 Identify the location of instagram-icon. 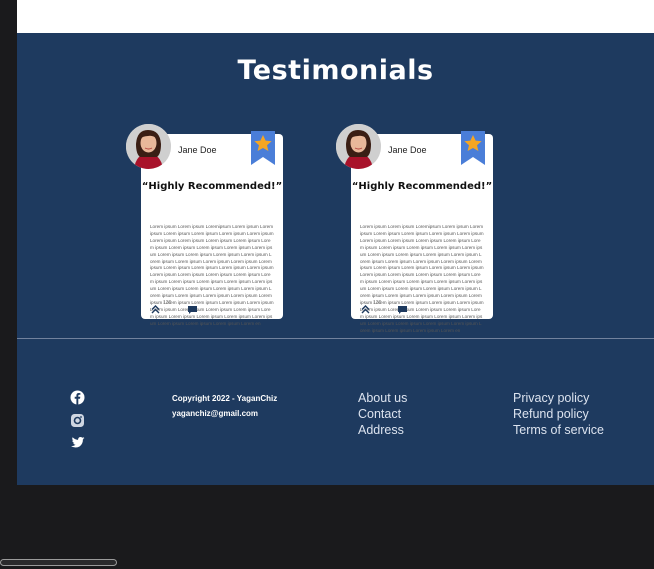
(77, 420).